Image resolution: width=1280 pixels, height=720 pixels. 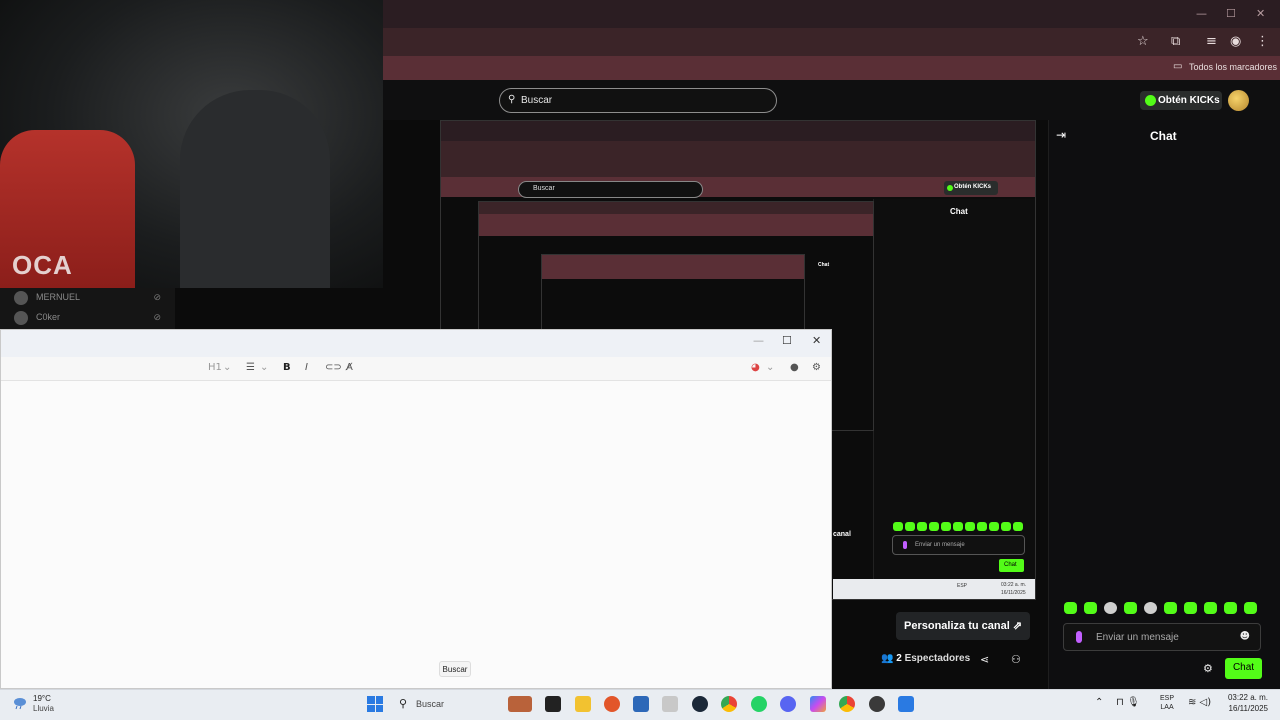 What do you see at coordinates (349, 367) in the screenshot?
I see `clear-format-icon: A̸` at bounding box center [349, 367].